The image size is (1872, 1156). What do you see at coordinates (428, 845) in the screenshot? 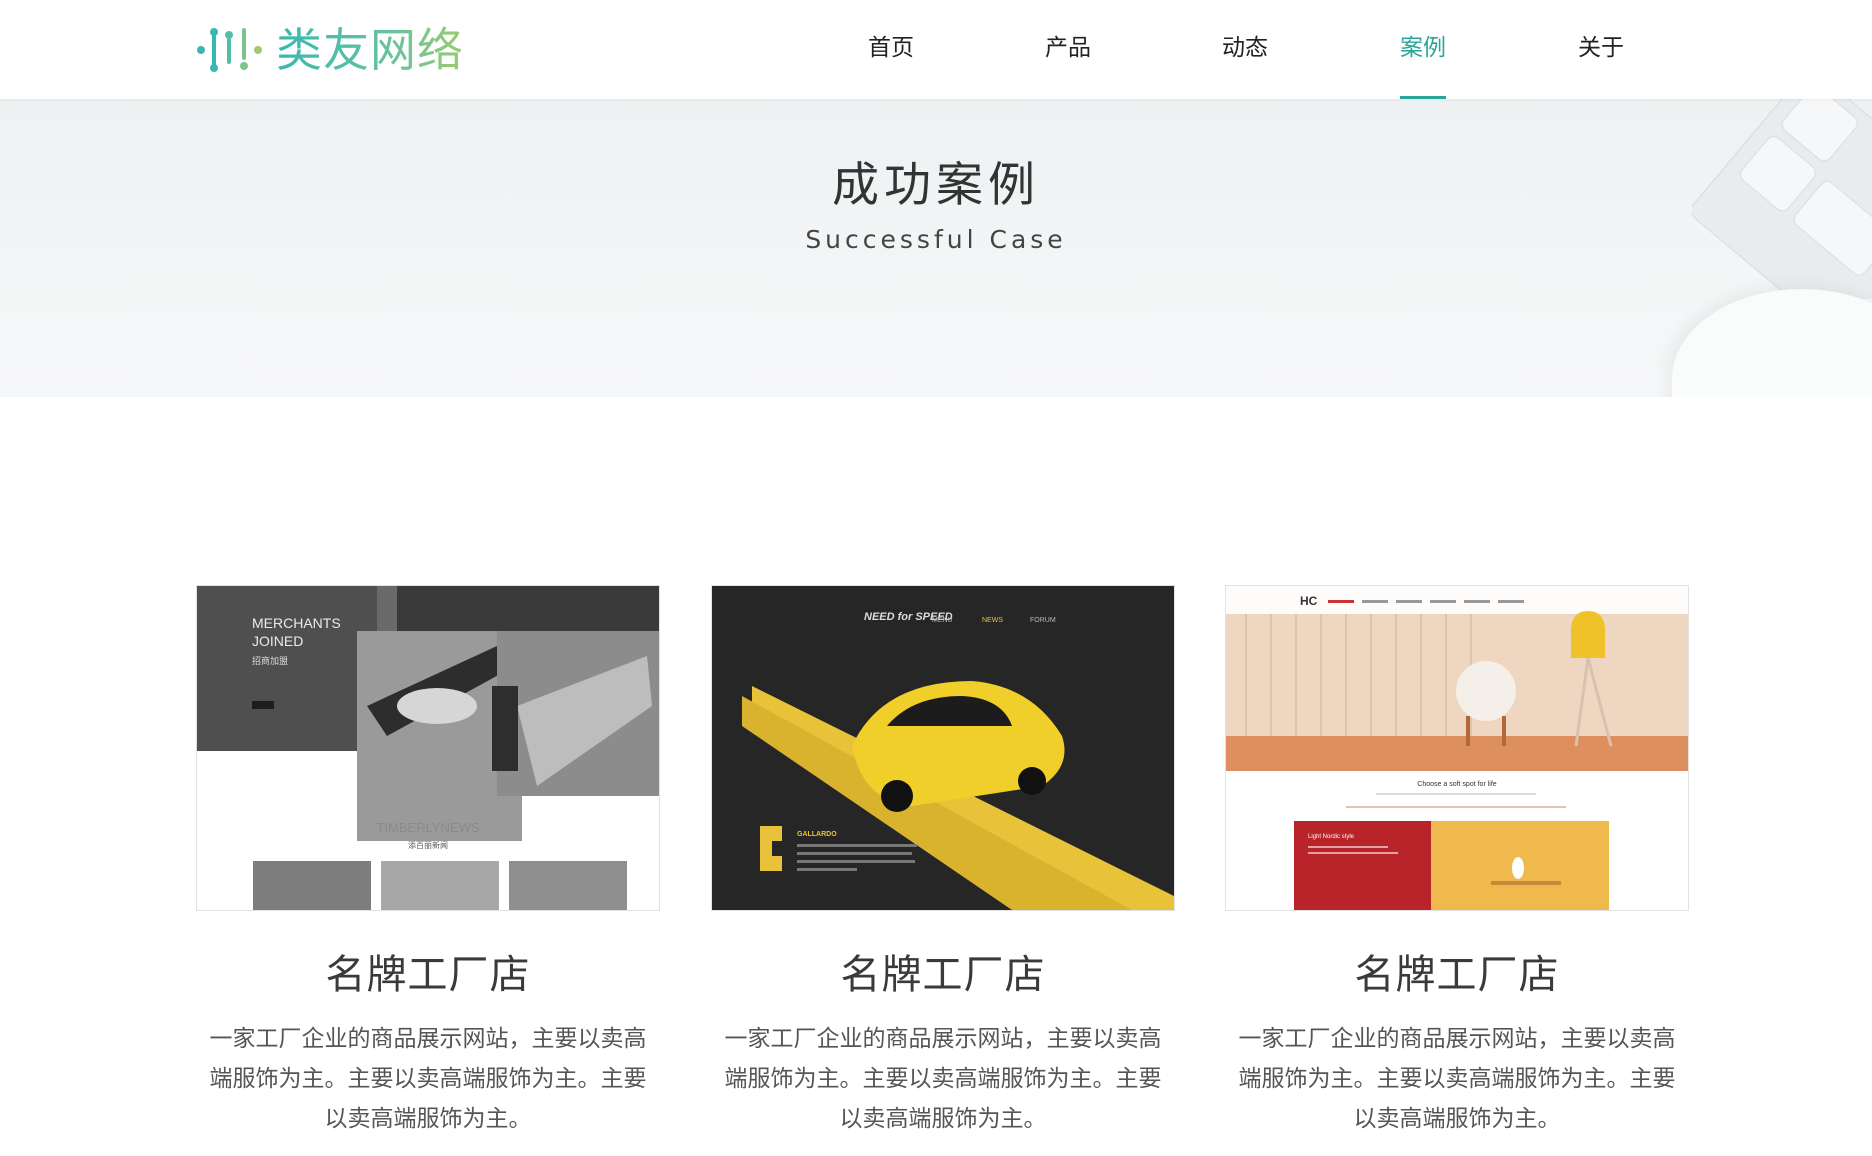
I see `thumb-text-news-cn: 添百丽新闻` at bounding box center [428, 845].